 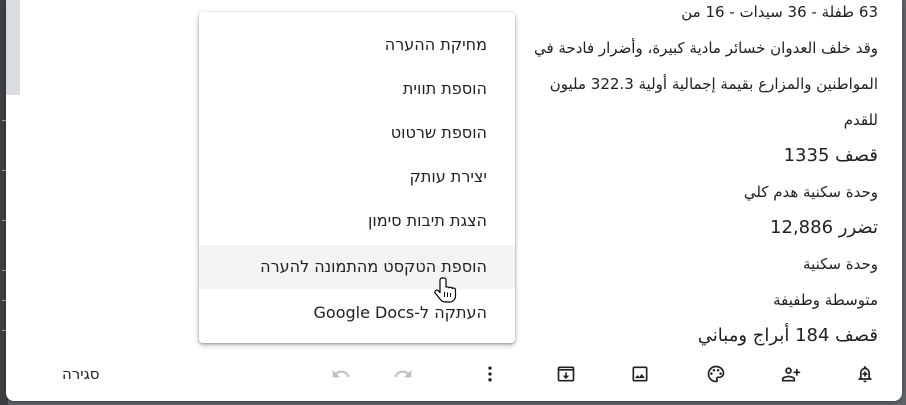 I want to click on menu-item-add-label: הוספת תווית, so click(x=357, y=89).